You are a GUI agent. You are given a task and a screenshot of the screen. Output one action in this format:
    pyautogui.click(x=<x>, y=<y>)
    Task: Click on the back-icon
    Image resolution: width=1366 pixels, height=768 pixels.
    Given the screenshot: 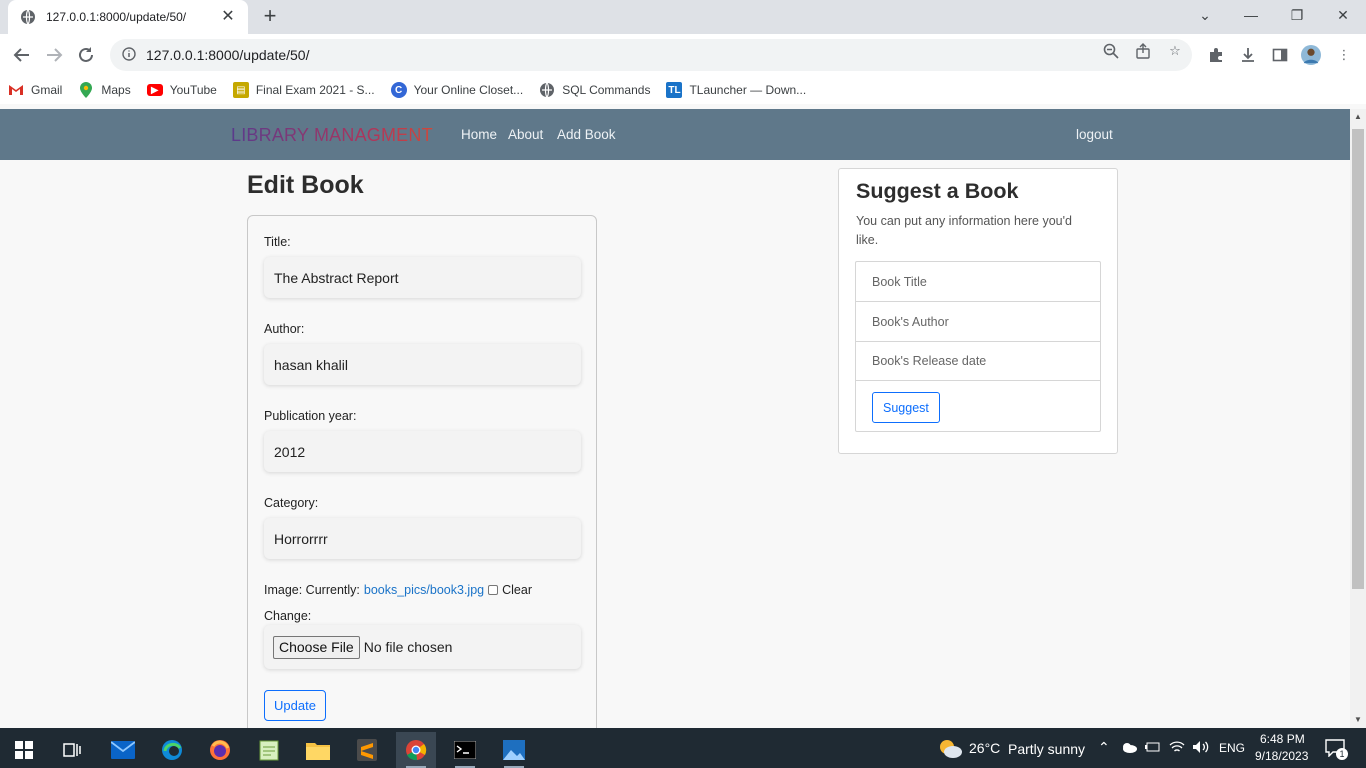 What is the action you would take?
    pyautogui.click(x=22, y=55)
    